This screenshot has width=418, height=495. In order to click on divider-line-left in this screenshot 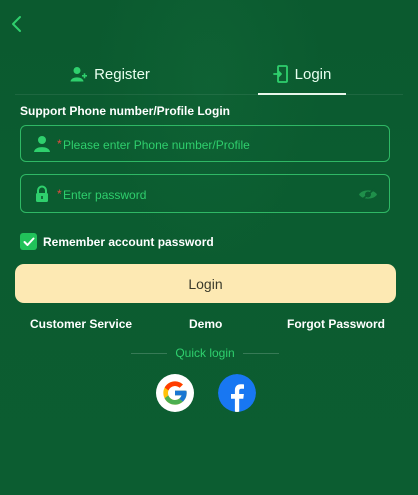, I will do `click(149, 353)`.